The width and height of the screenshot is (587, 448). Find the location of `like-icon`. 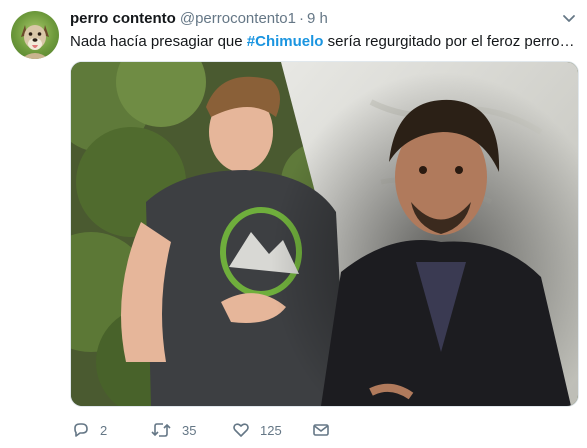

like-icon is located at coordinates (241, 430).